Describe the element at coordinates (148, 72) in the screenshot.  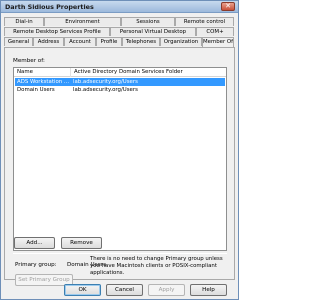
I see `column-header-folder: Active Directory Domain Services Folder` at that location.